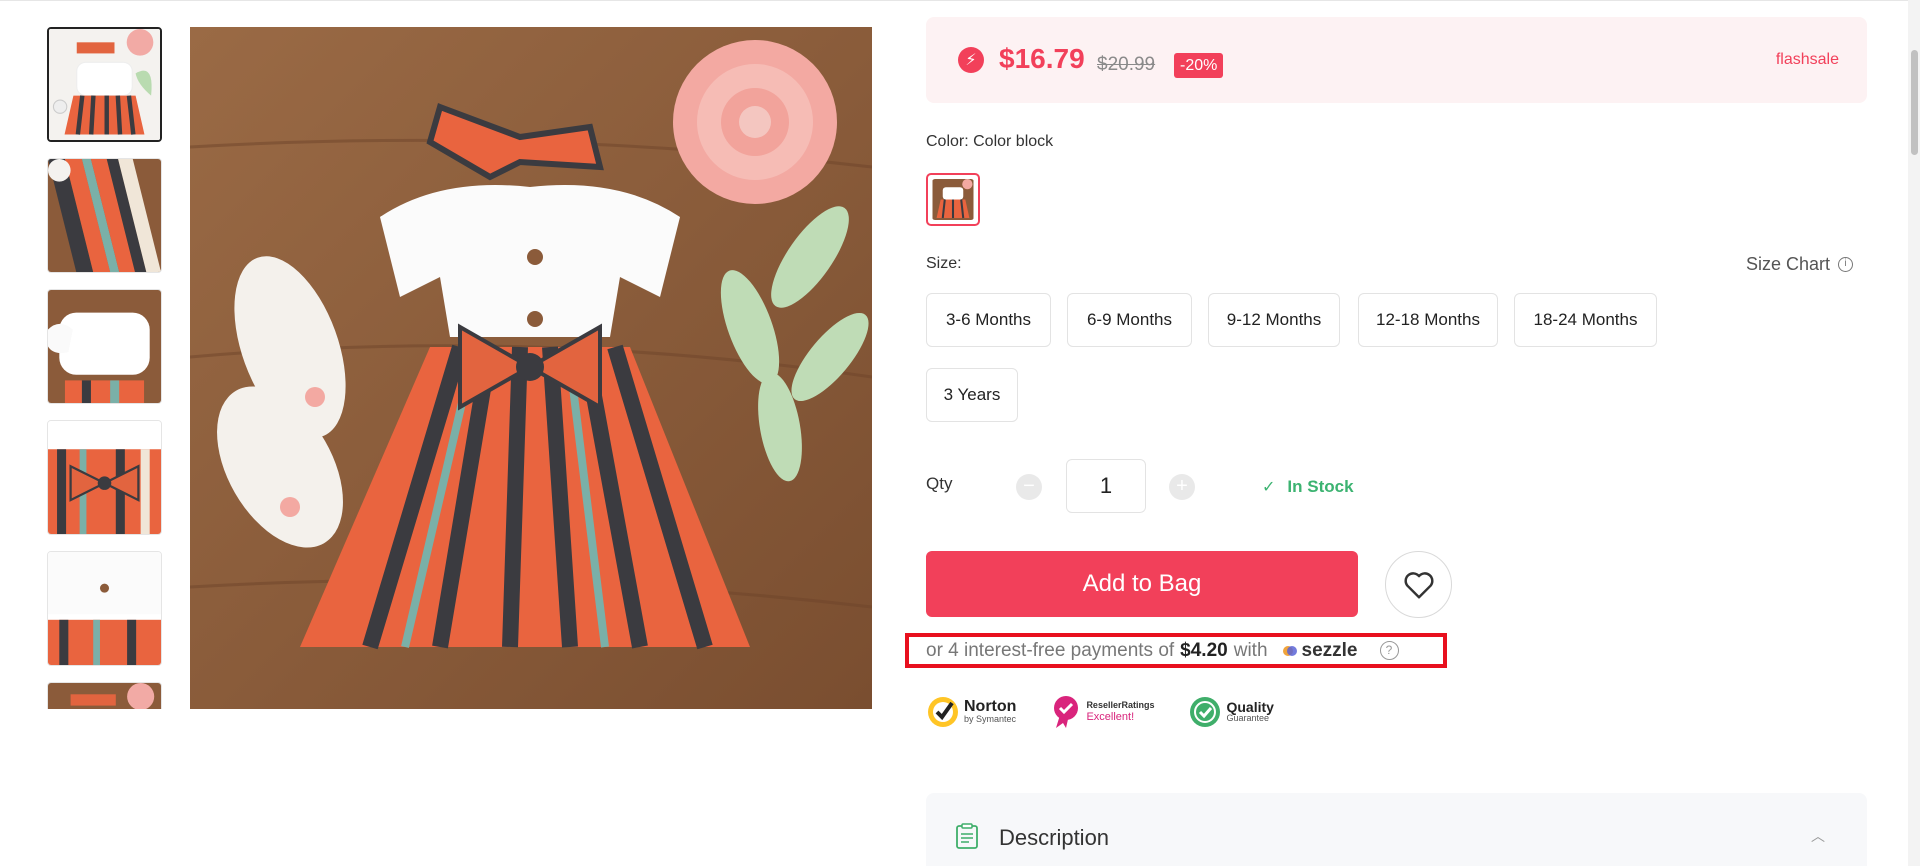 The width and height of the screenshot is (1920, 866). I want to click on norton-check-icon, so click(943, 712).